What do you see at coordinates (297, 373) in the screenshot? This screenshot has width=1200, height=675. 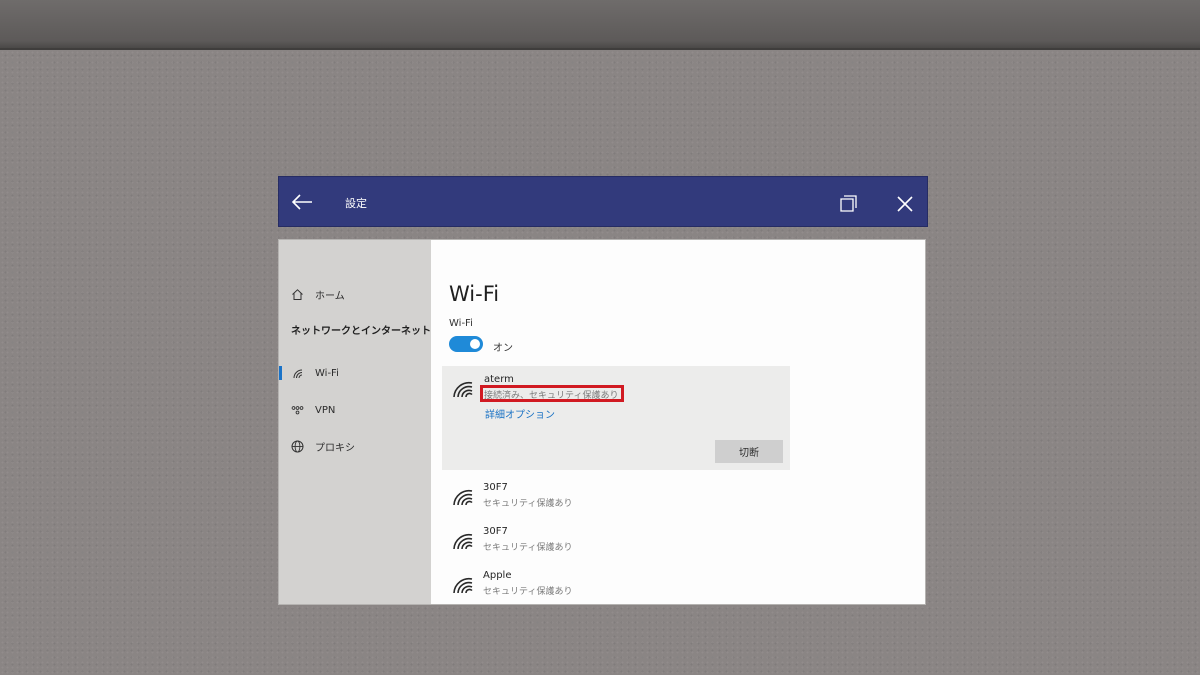 I see `wifi-icon` at bounding box center [297, 373].